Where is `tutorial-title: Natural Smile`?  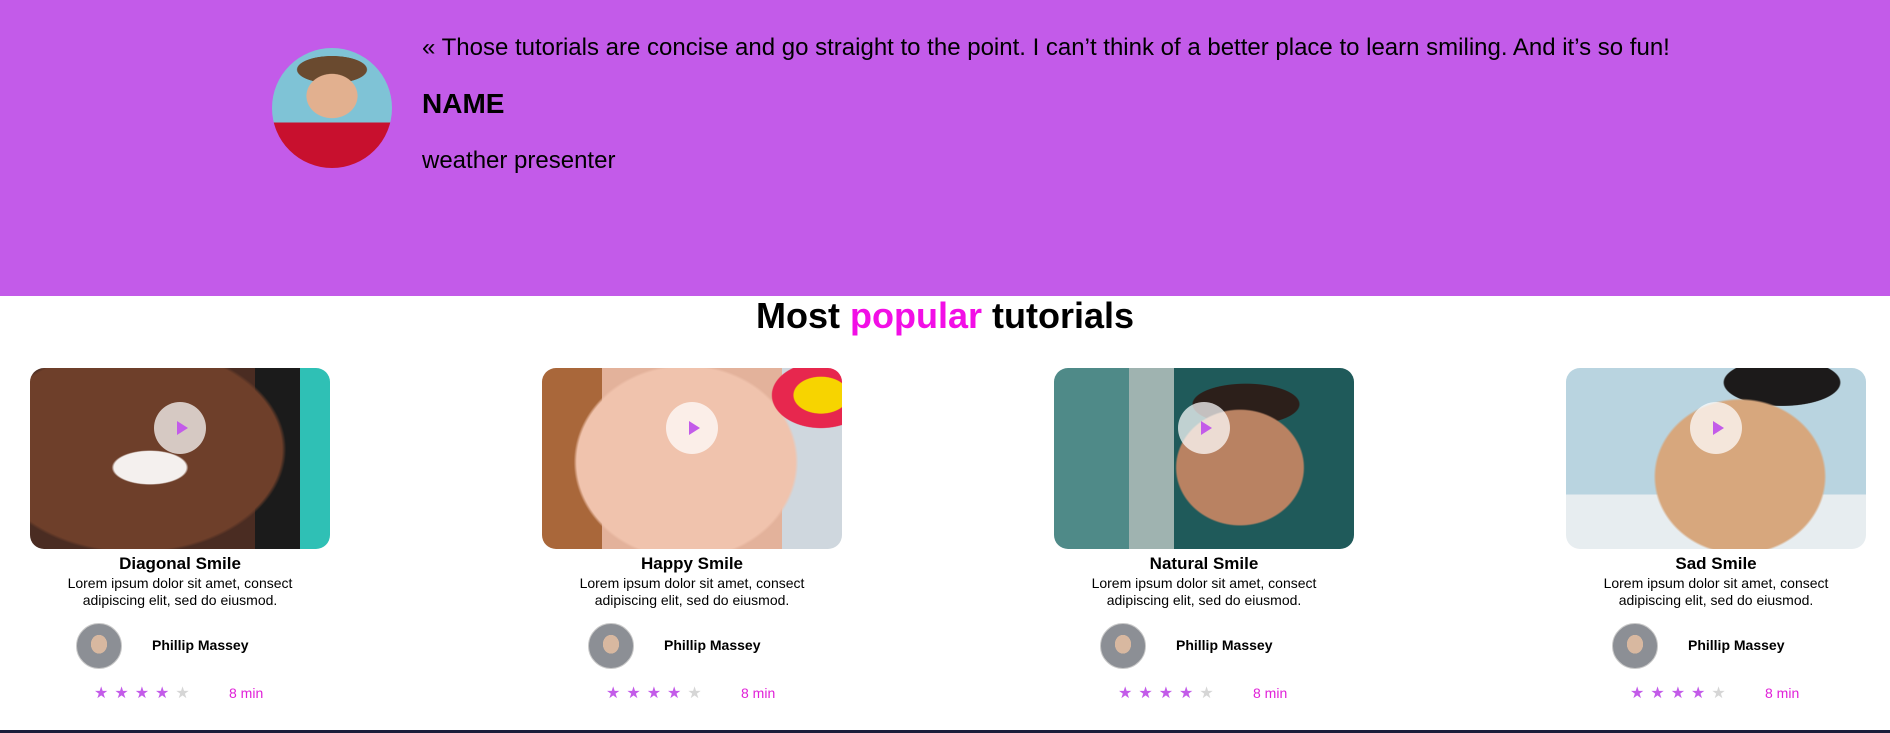
tutorial-title: Natural Smile is located at coordinates (1204, 564).